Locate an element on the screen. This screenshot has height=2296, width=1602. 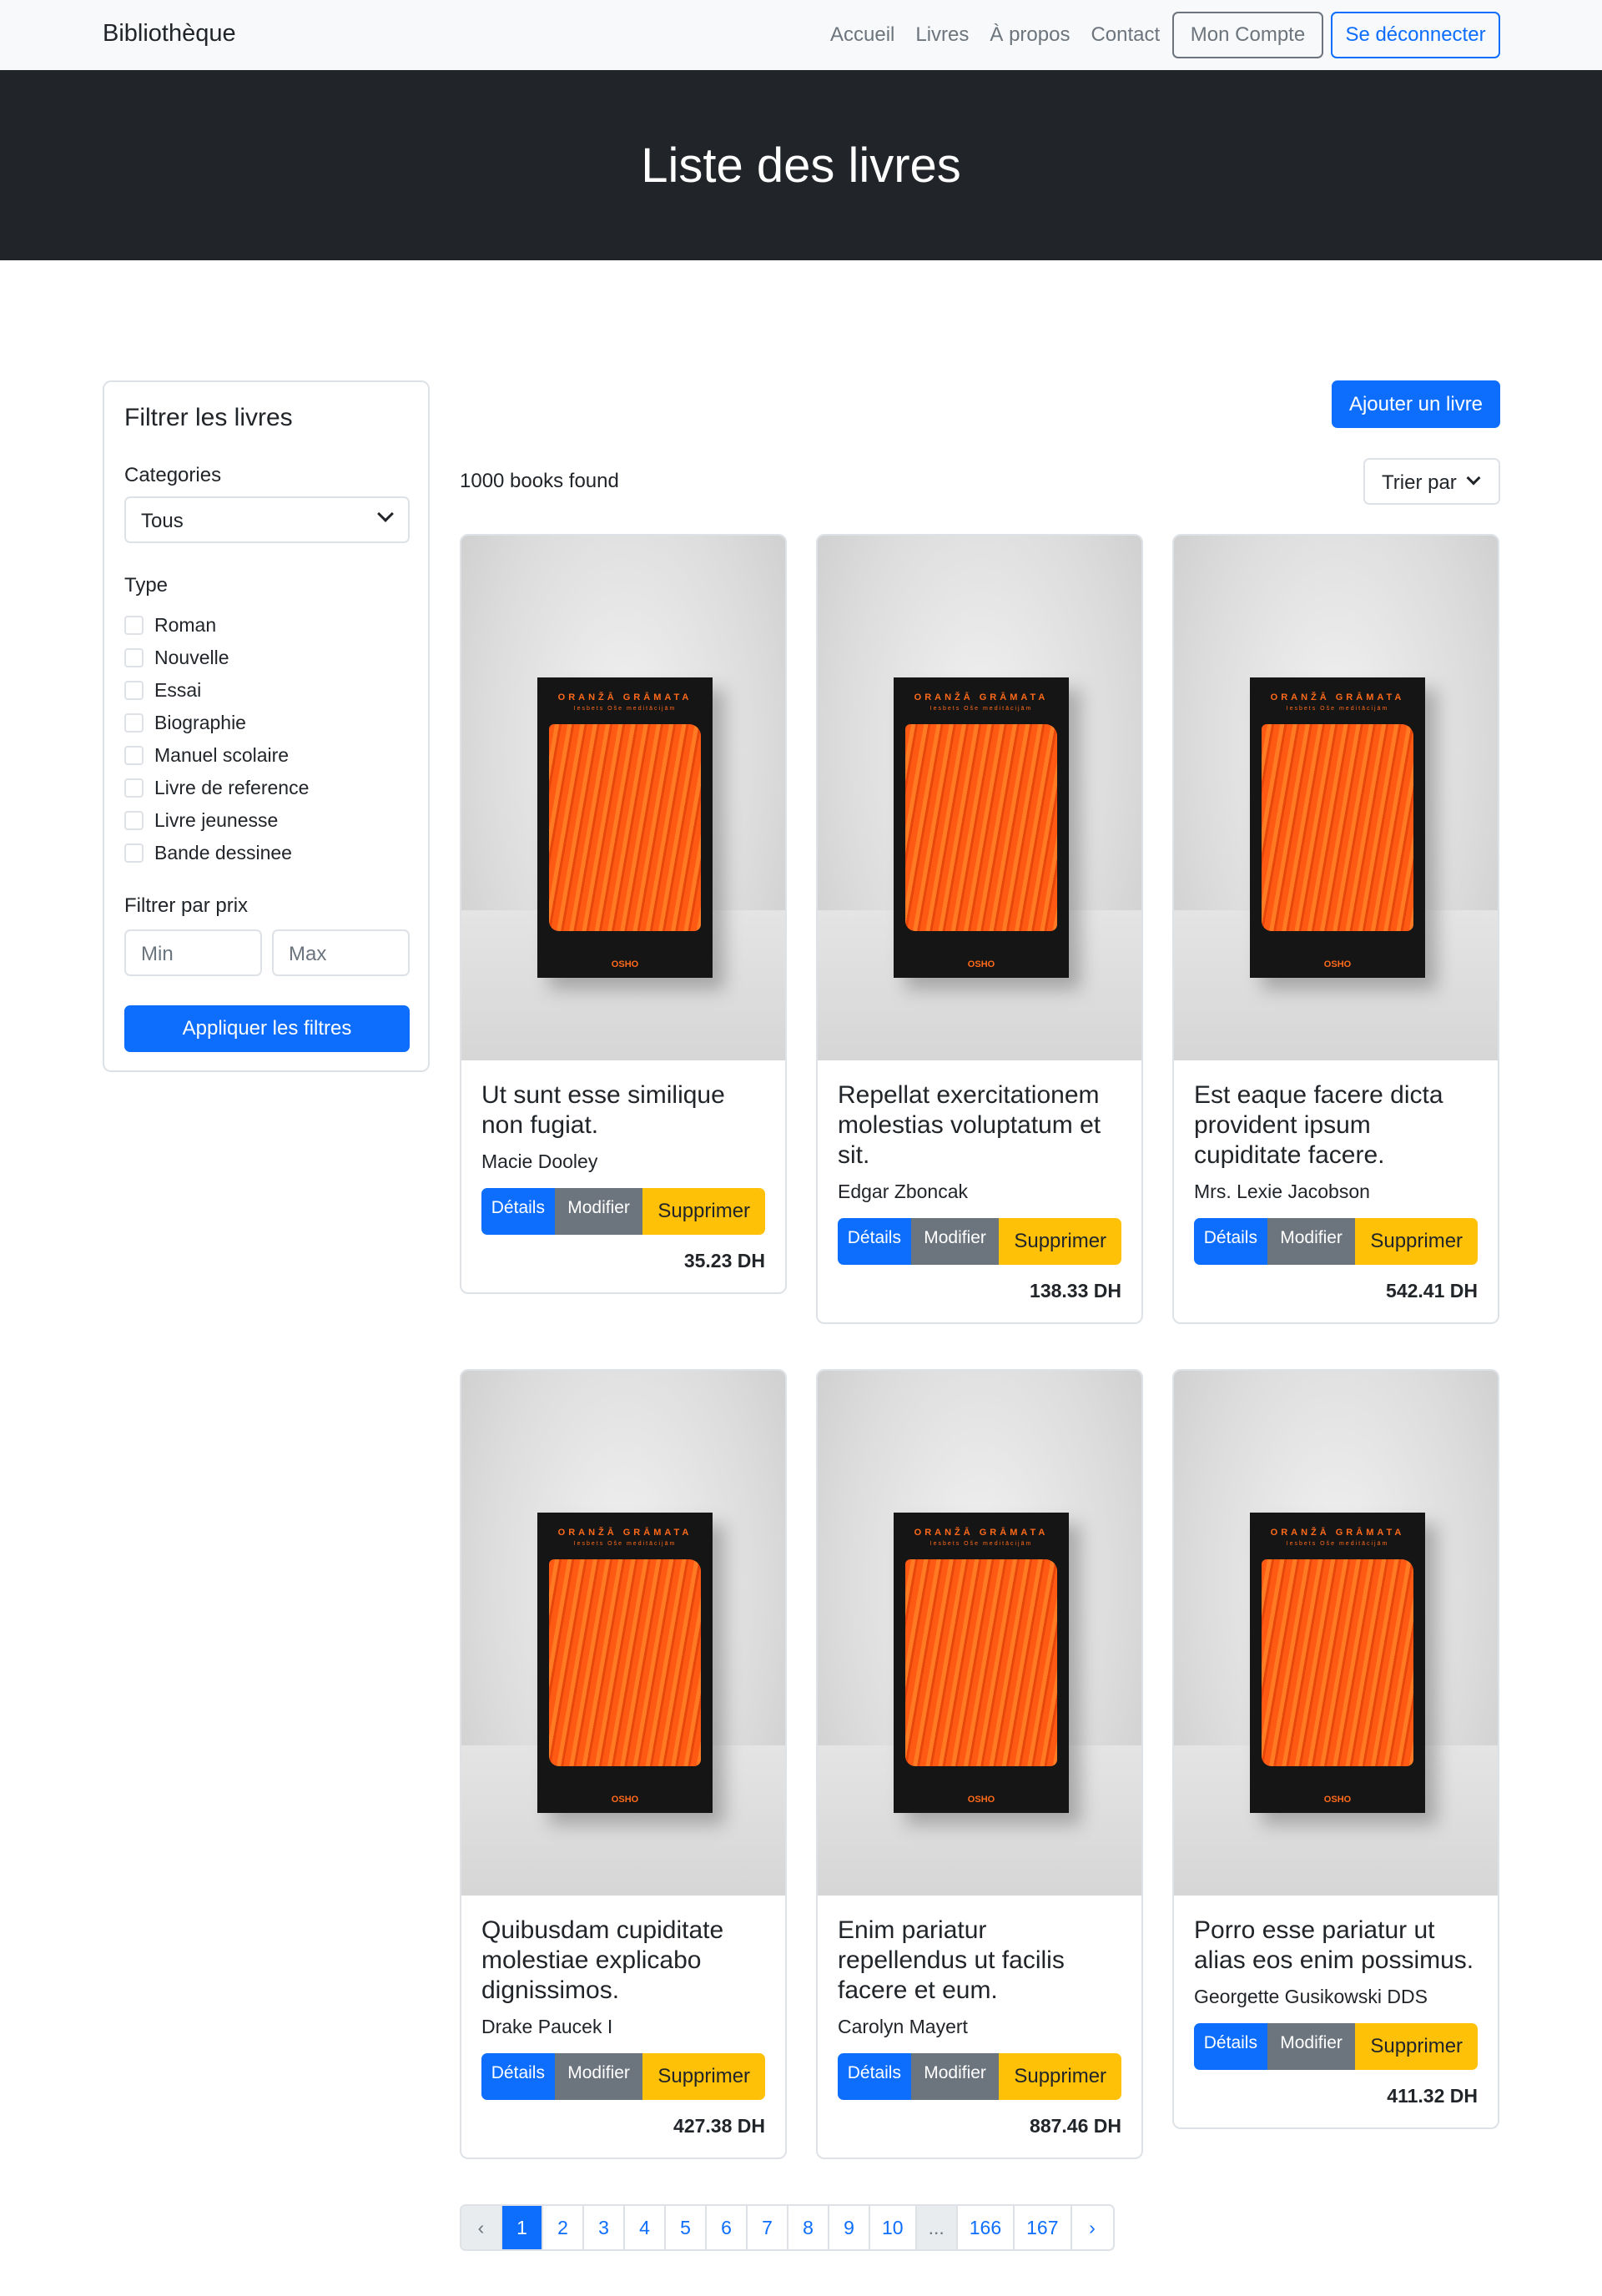
apply-filters-button: Appliquer les filtres is located at coordinates (267, 1028).